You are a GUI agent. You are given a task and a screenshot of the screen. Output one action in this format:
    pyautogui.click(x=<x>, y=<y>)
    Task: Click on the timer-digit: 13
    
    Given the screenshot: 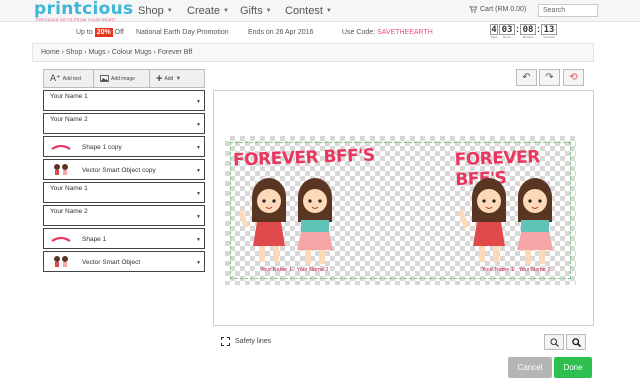 What is the action you would take?
    pyautogui.click(x=549, y=29)
    